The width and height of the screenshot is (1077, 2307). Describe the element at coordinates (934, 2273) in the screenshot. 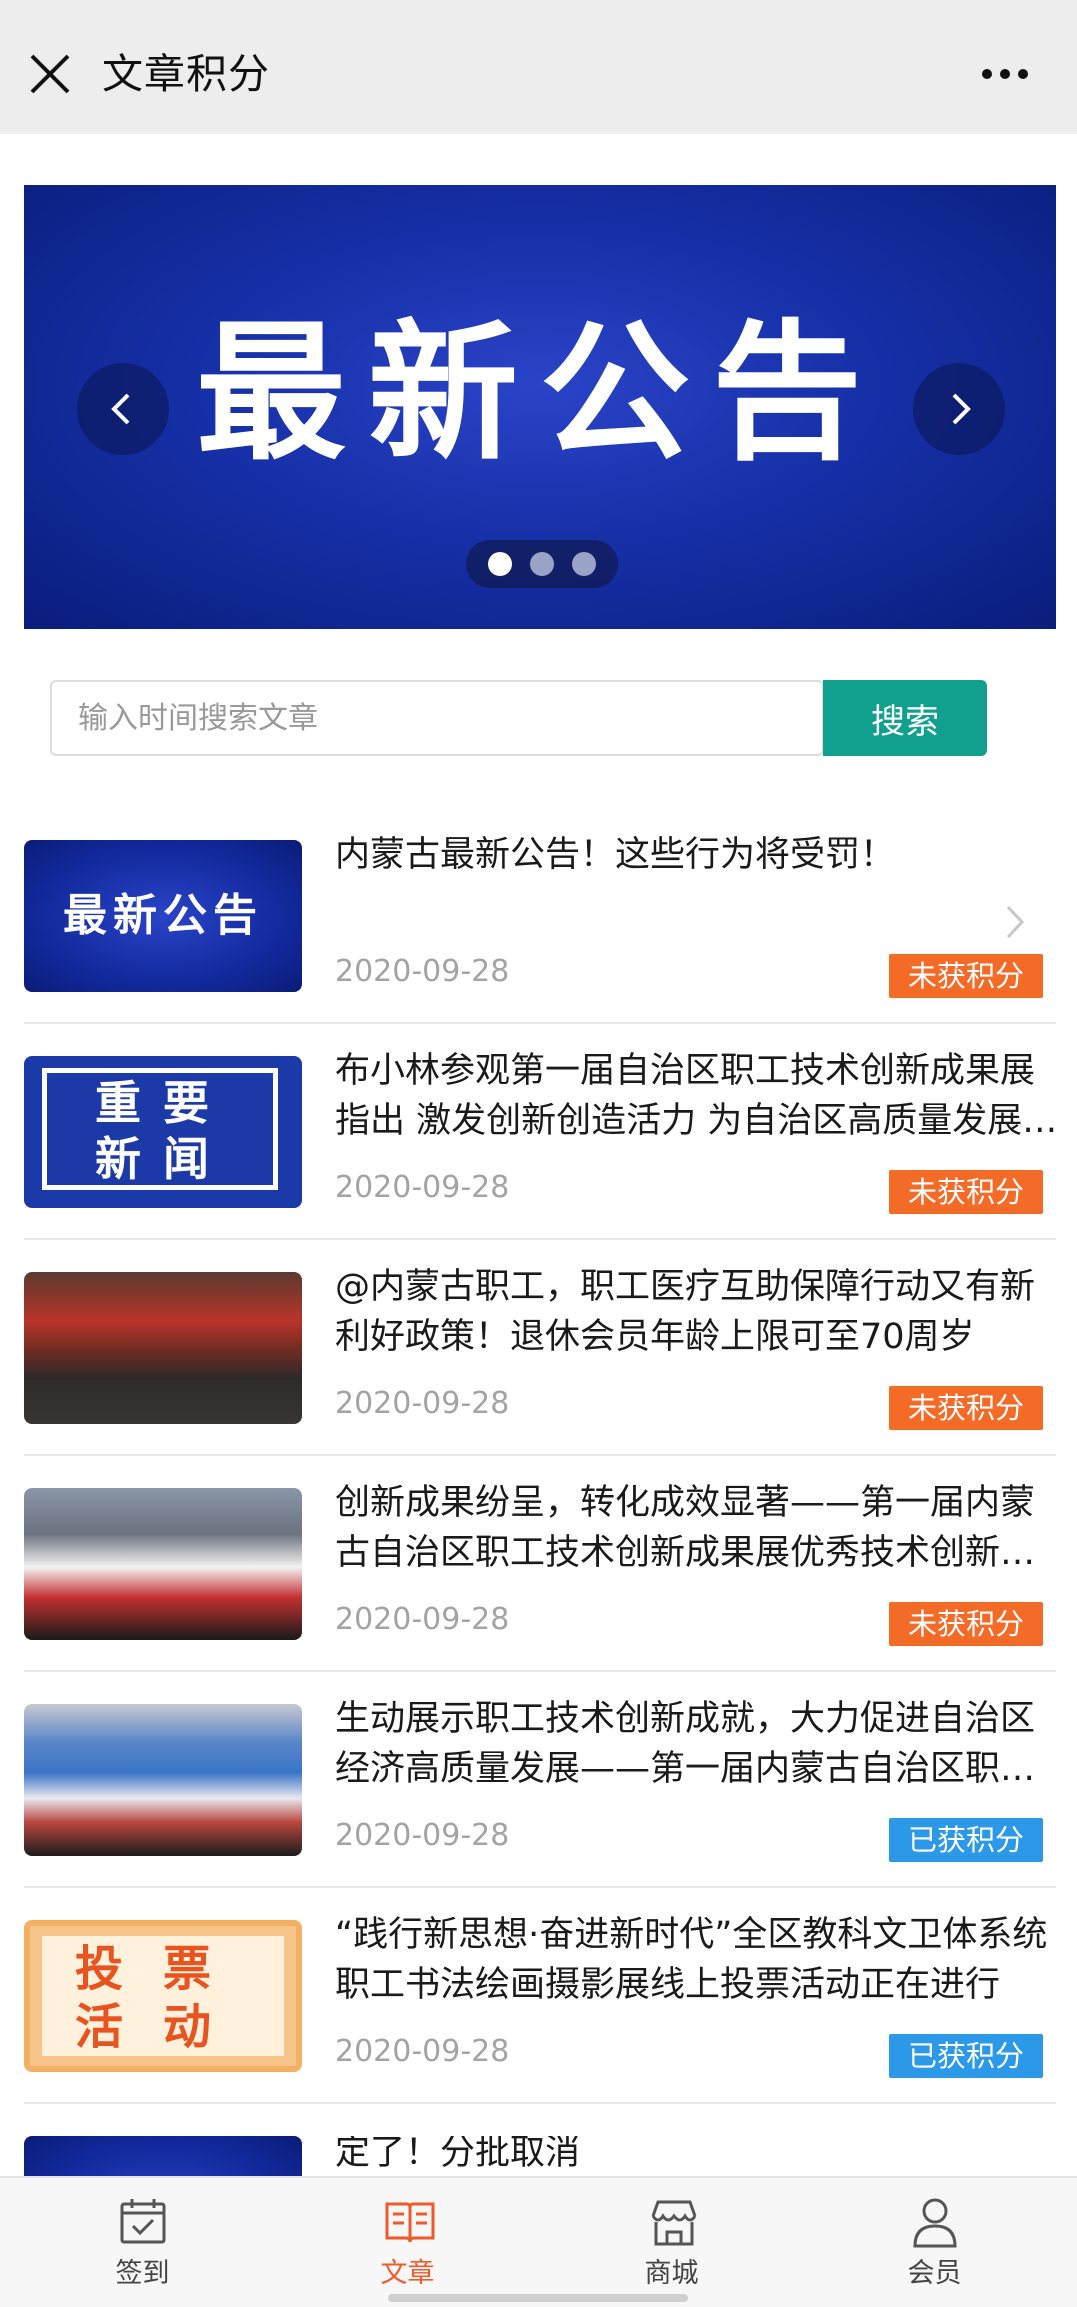

I see `nav-label: 会员` at that location.